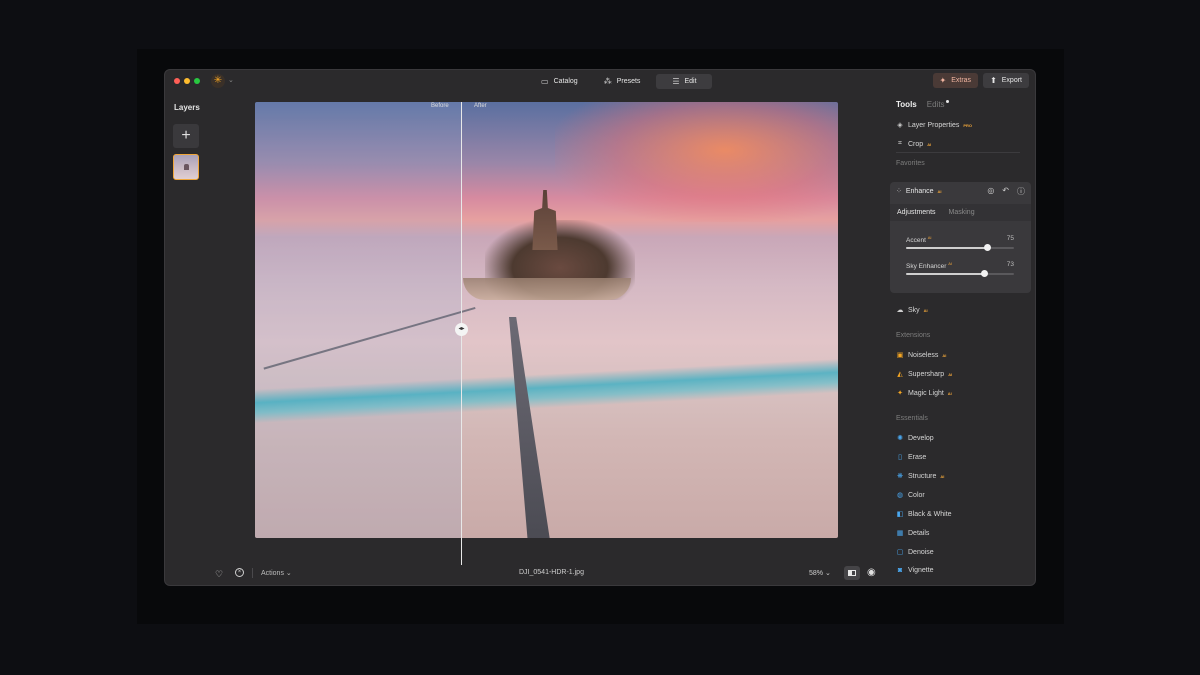  I want to click on tab-masking: Masking, so click(962, 212).